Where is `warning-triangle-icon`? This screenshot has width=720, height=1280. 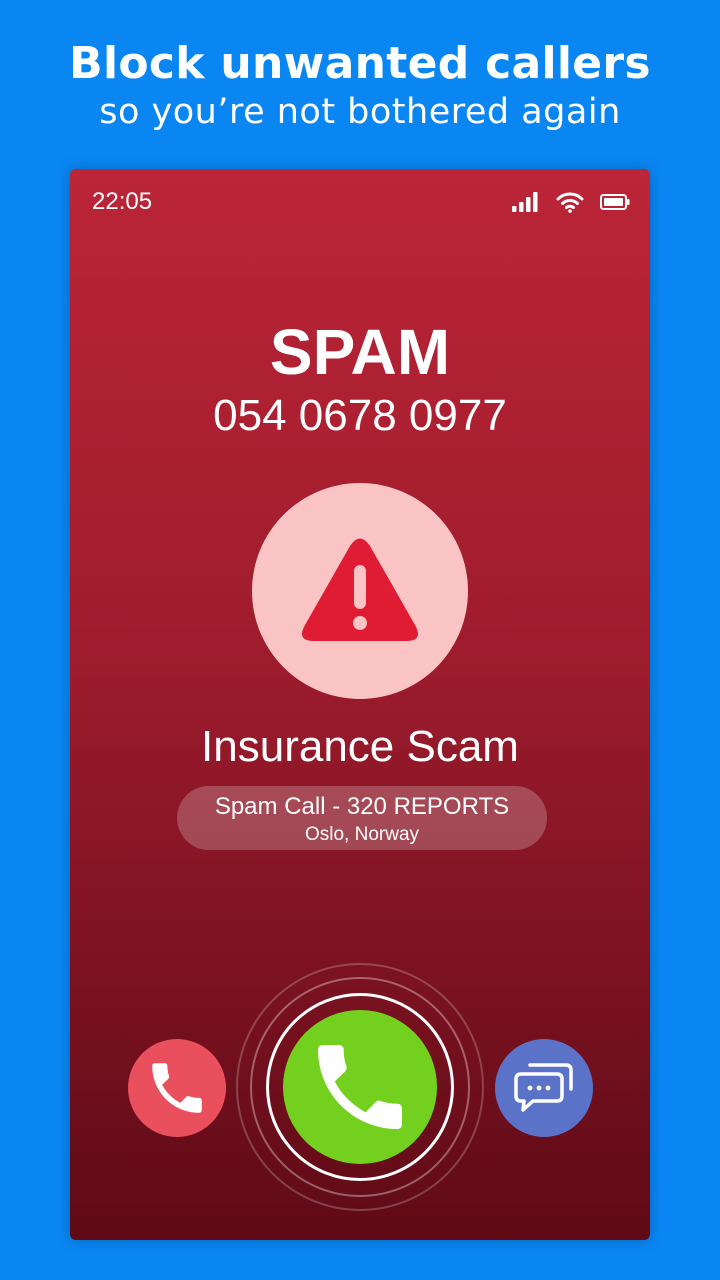
warning-triangle-icon is located at coordinates (360, 589).